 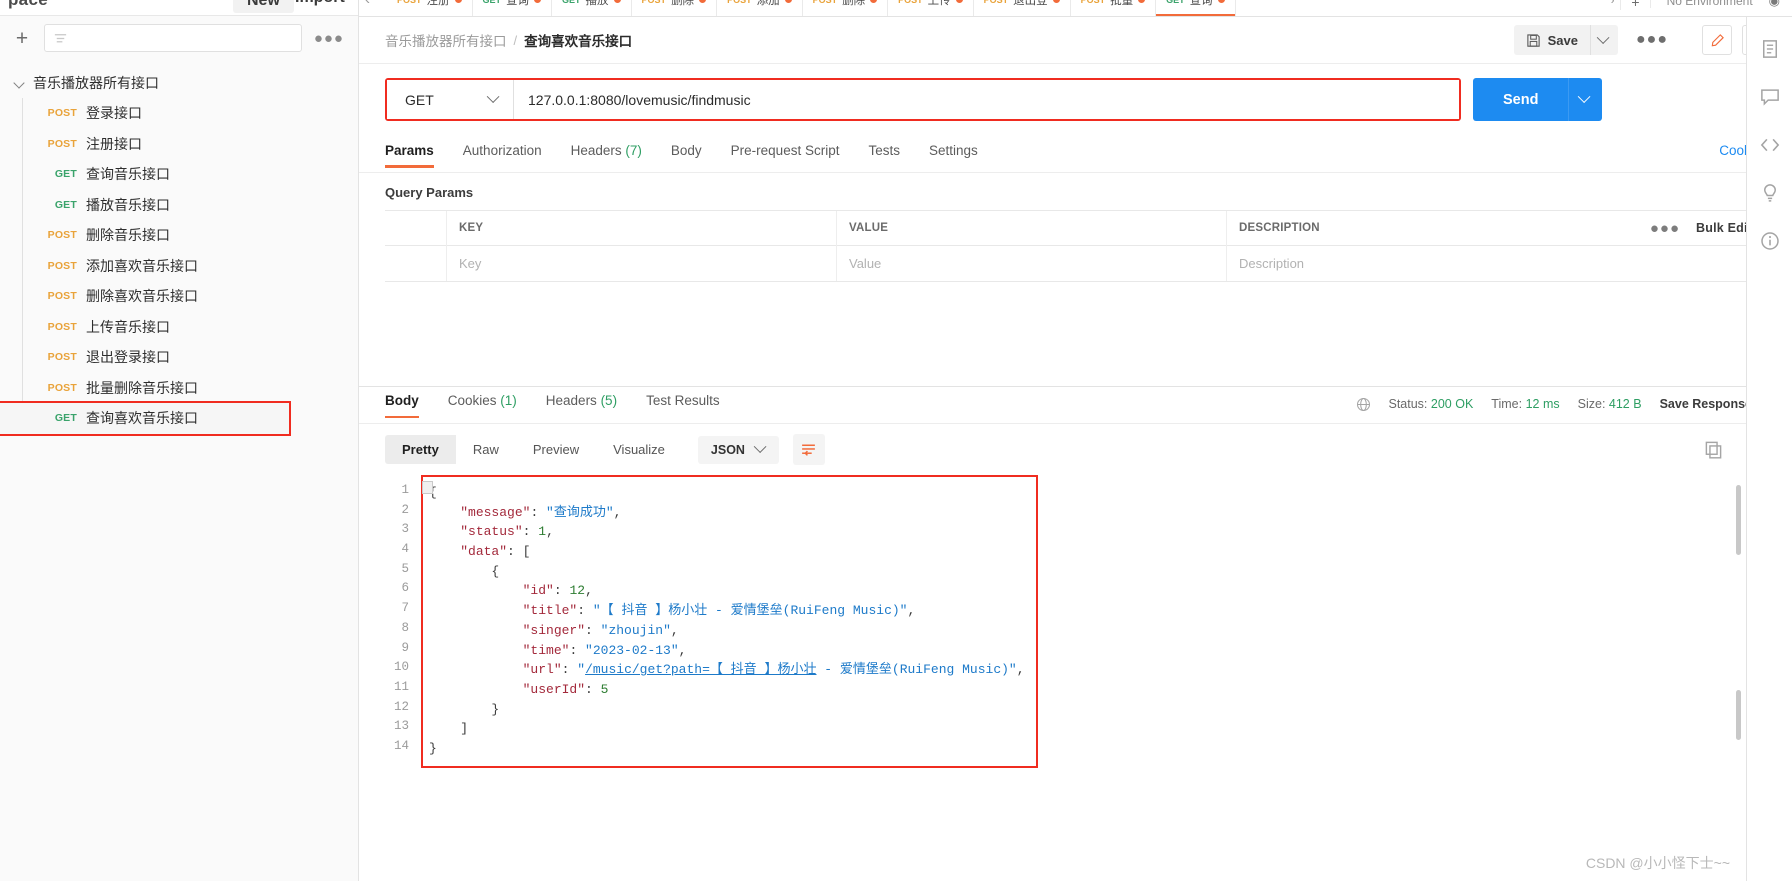 What do you see at coordinates (427, 487) in the screenshot?
I see `code-fold-marker` at bounding box center [427, 487].